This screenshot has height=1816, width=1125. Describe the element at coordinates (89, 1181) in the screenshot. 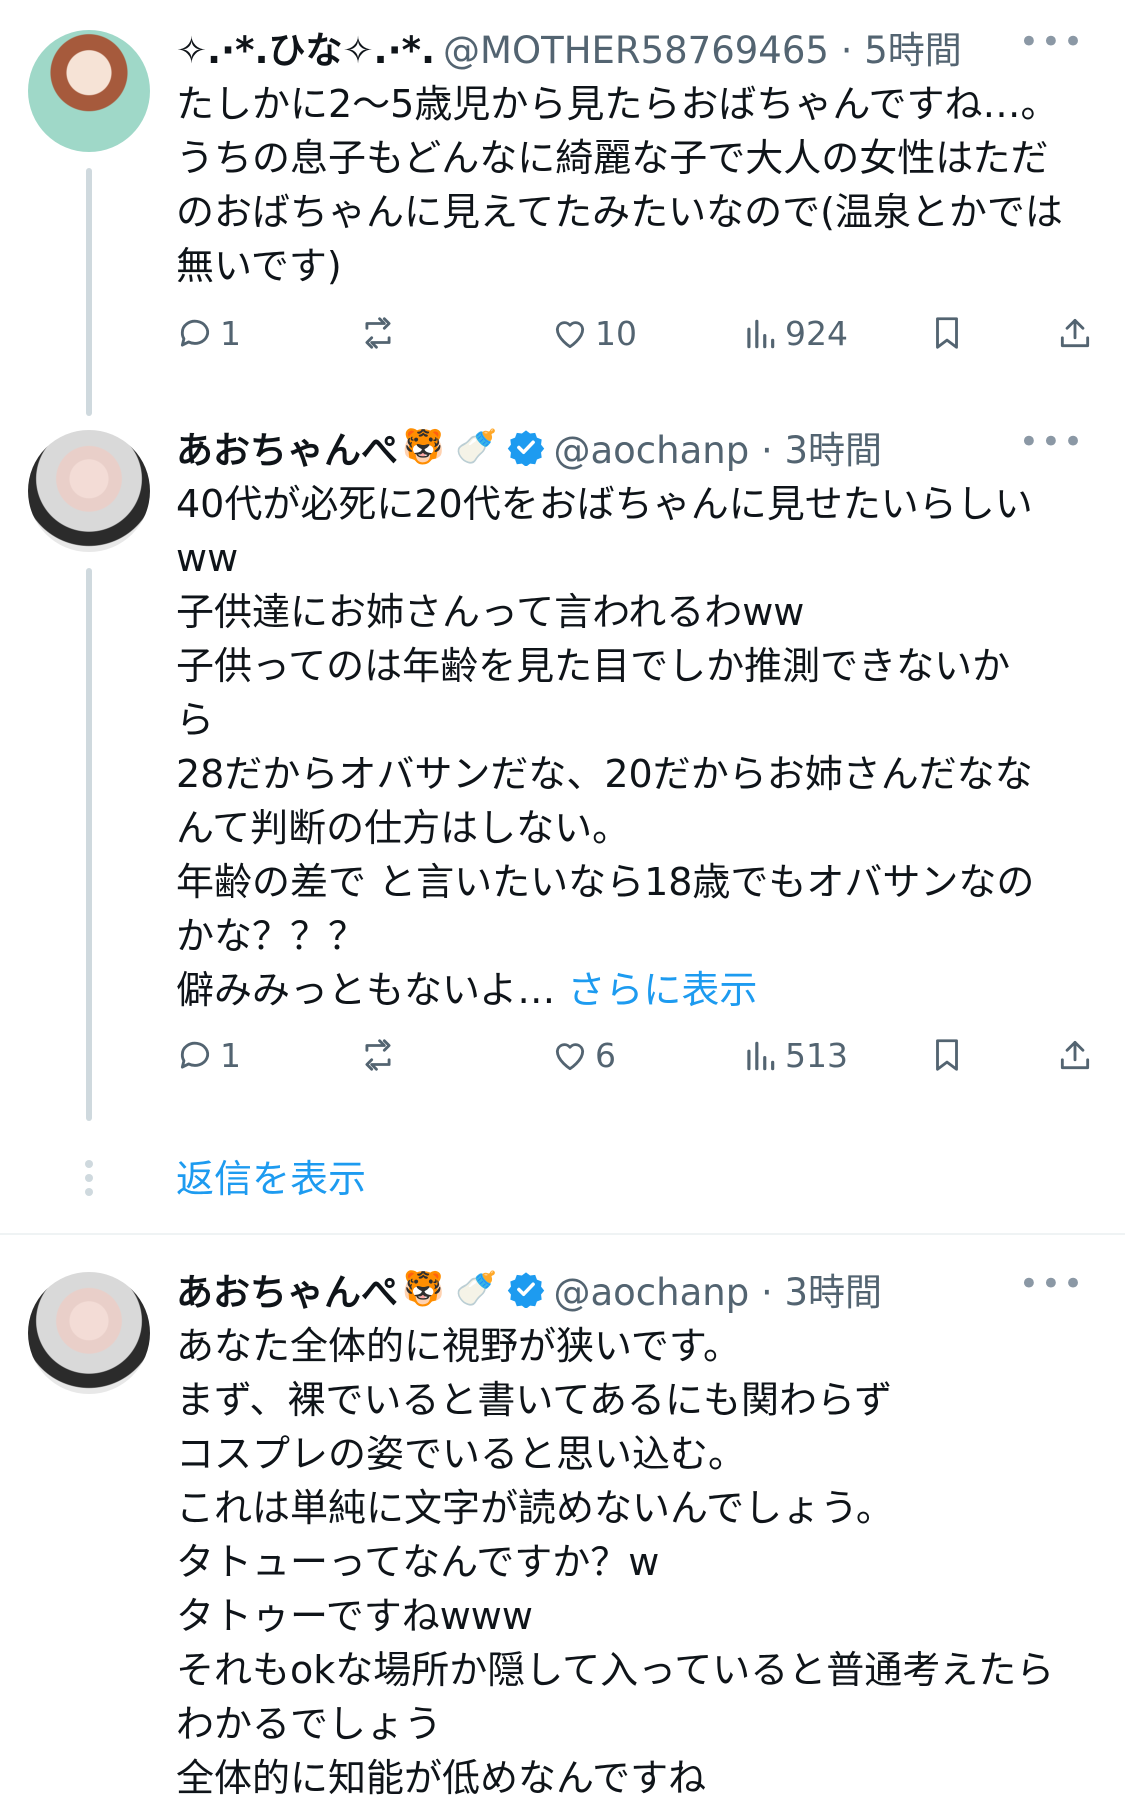

I see `thread-dots-icon` at that location.